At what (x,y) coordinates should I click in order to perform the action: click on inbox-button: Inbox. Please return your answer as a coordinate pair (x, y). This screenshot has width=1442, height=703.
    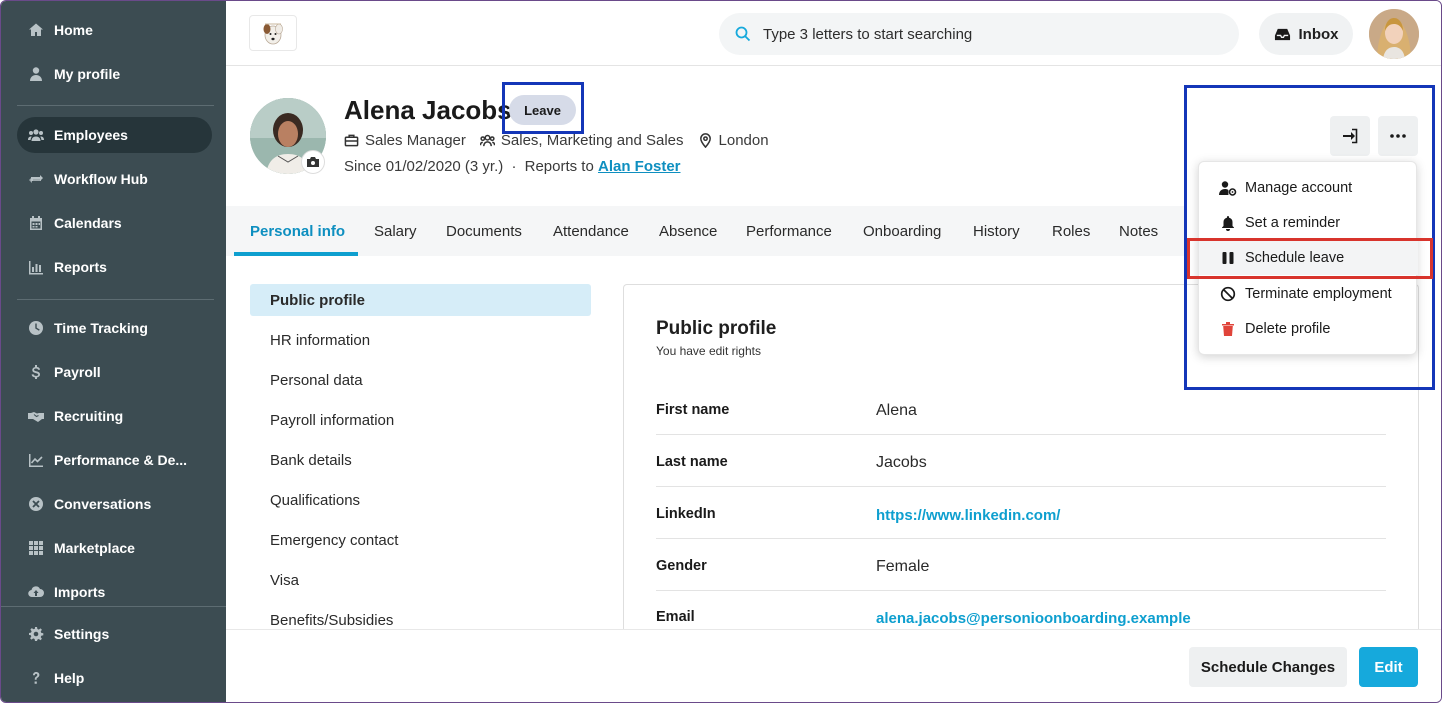
    Looking at the image, I should click on (1306, 34).